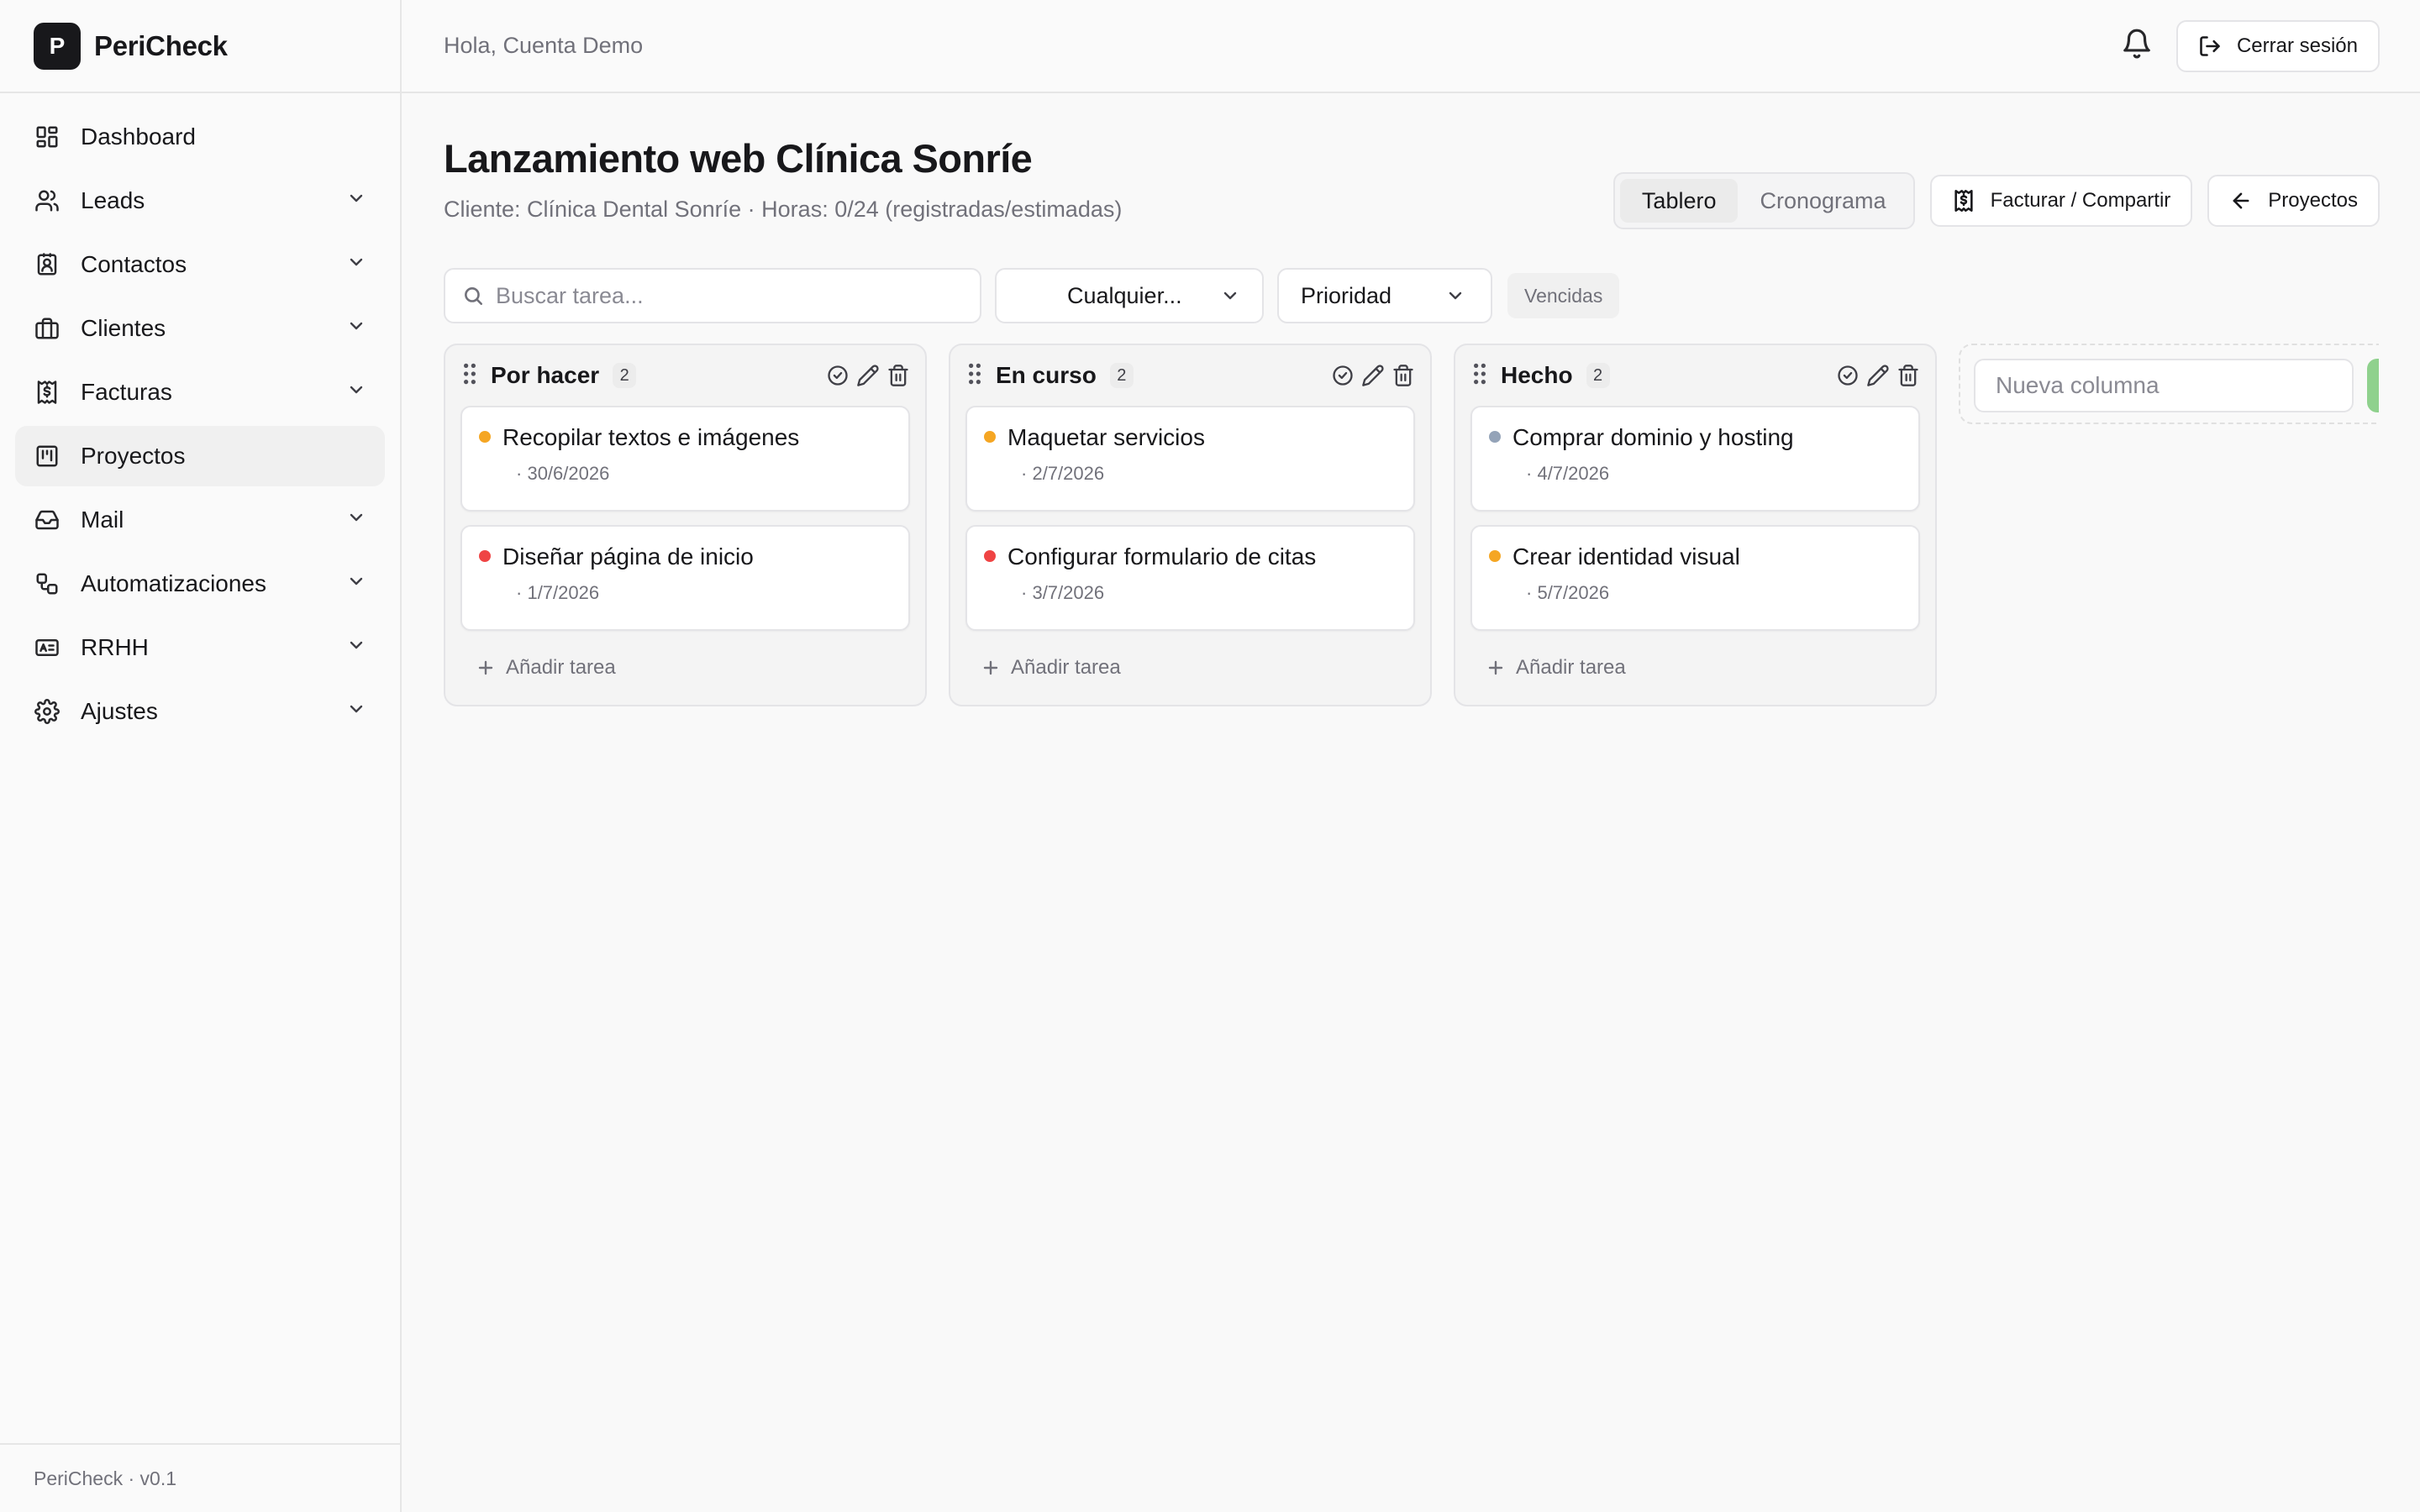 This screenshot has height=1512, width=2420. I want to click on filters-bar: Cualquier... Prioridad Vencidas, so click(1032, 295).